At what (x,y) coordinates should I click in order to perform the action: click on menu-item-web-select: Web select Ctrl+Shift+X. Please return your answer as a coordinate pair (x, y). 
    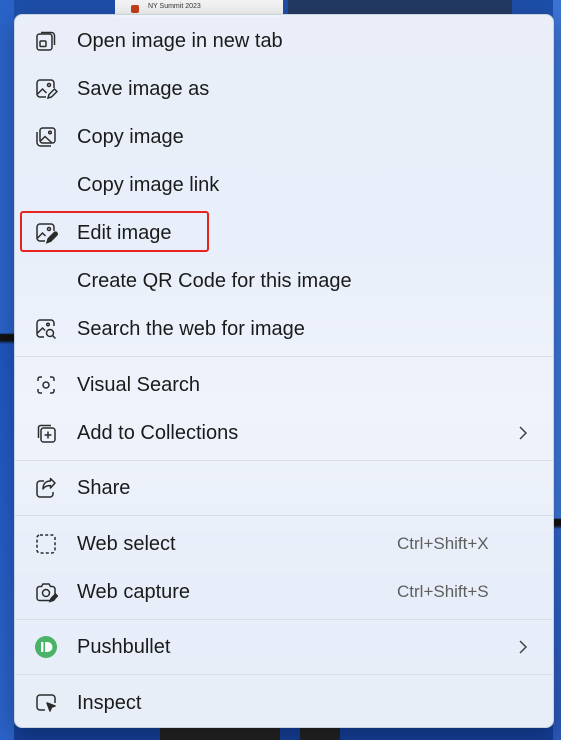
    Looking at the image, I should click on (284, 544).